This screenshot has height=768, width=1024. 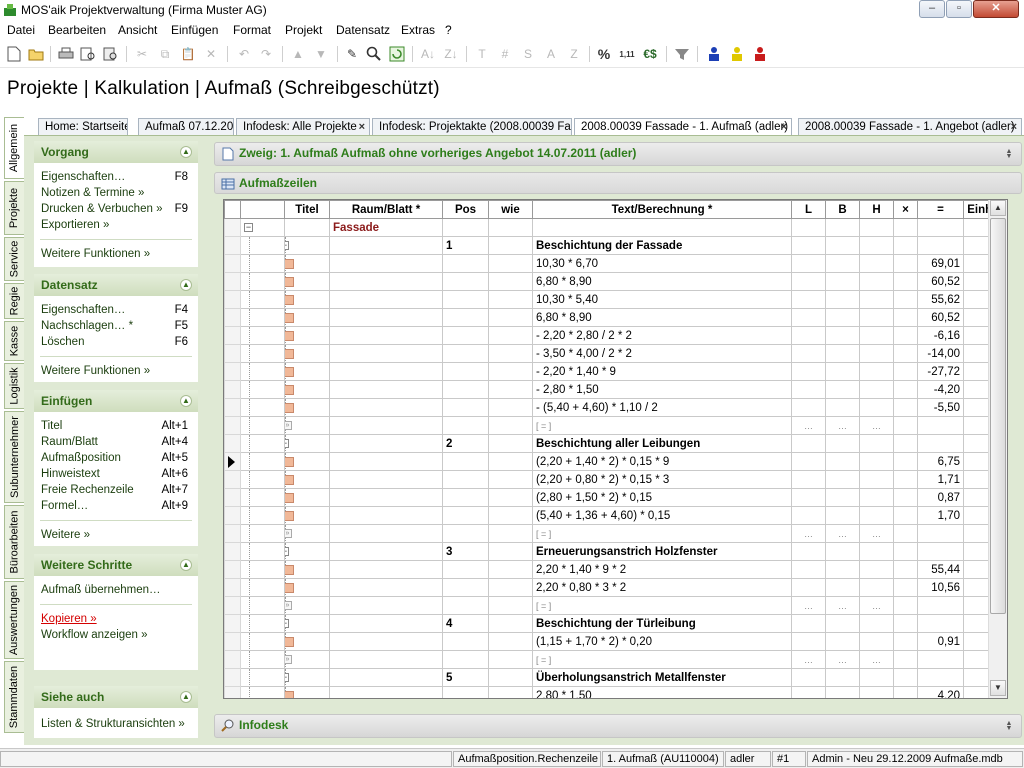 What do you see at coordinates (21, 30) in the screenshot?
I see `menu-datei: Datei` at bounding box center [21, 30].